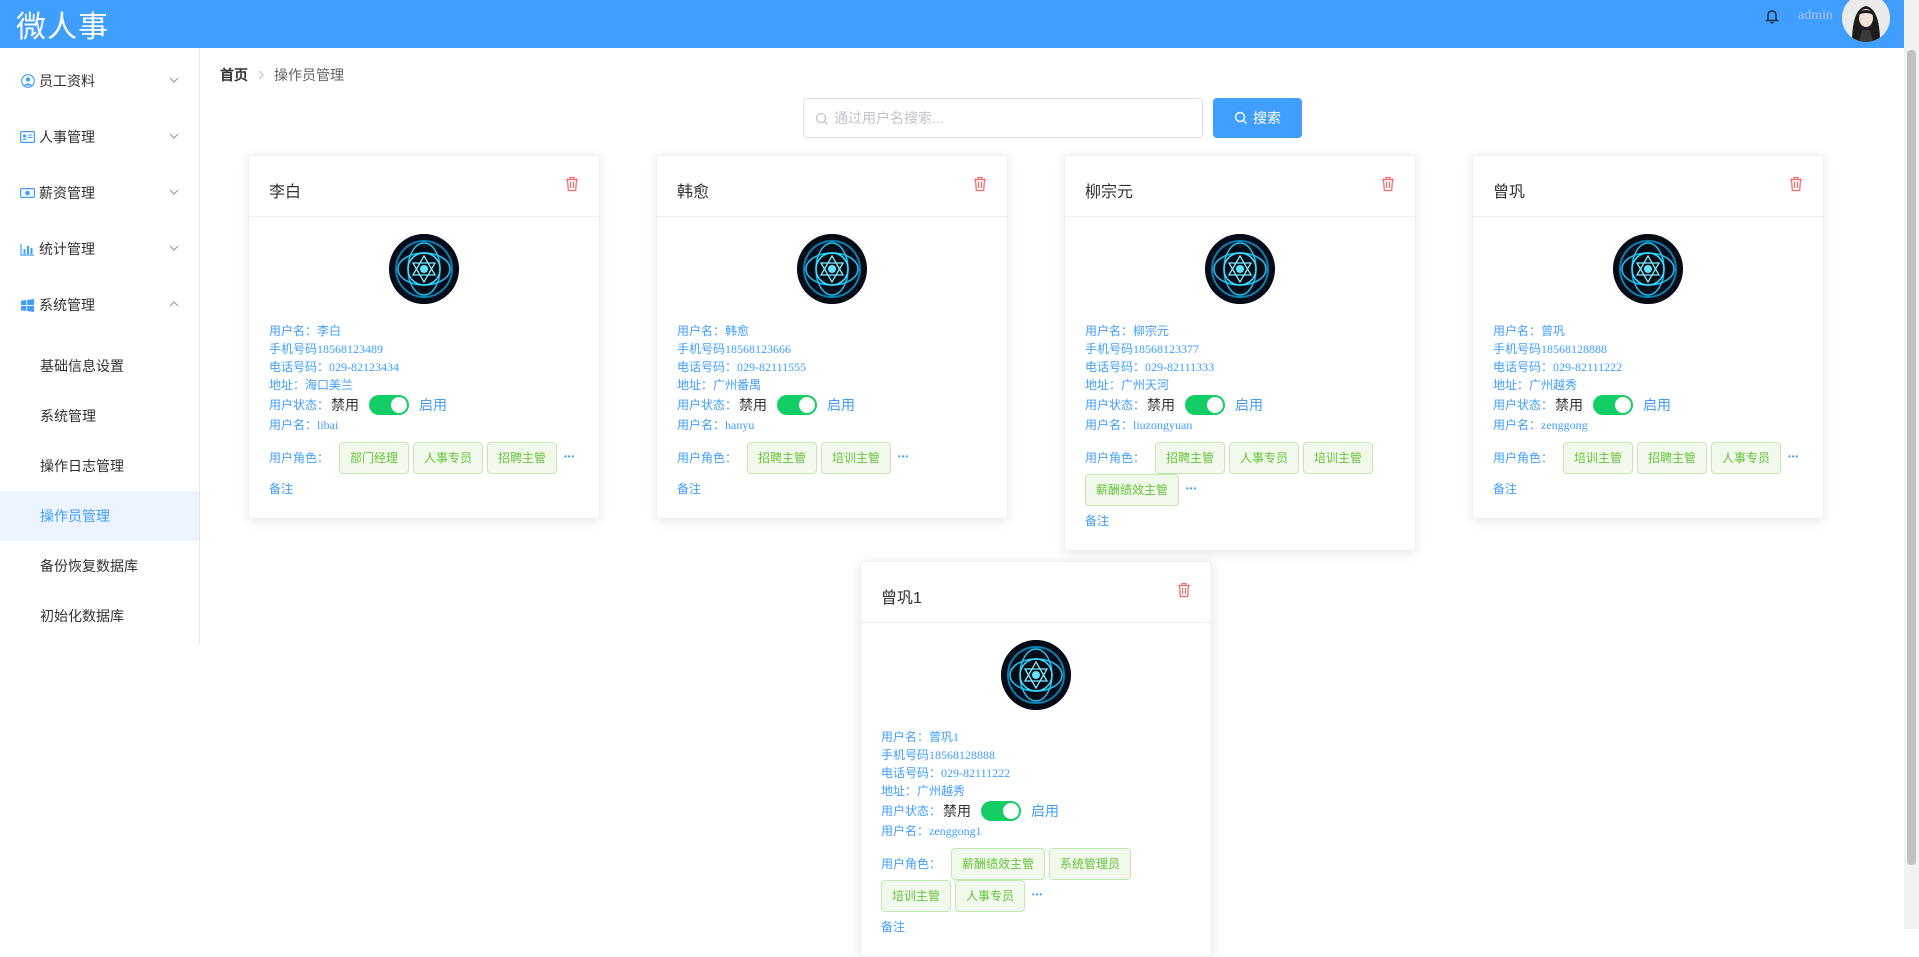 The height and width of the screenshot is (957, 1919). Describe the element at coordinates (1338, 458) in the screenshot. I see `role-tag: 培训主管` at that location.